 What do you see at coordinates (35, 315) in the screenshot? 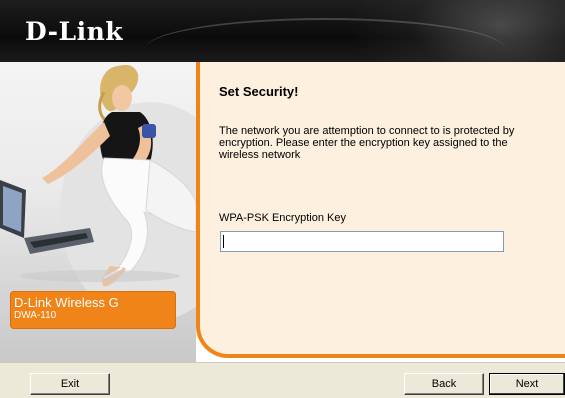
I see `product-model: DWA-110` at bounding box center [35, 315].